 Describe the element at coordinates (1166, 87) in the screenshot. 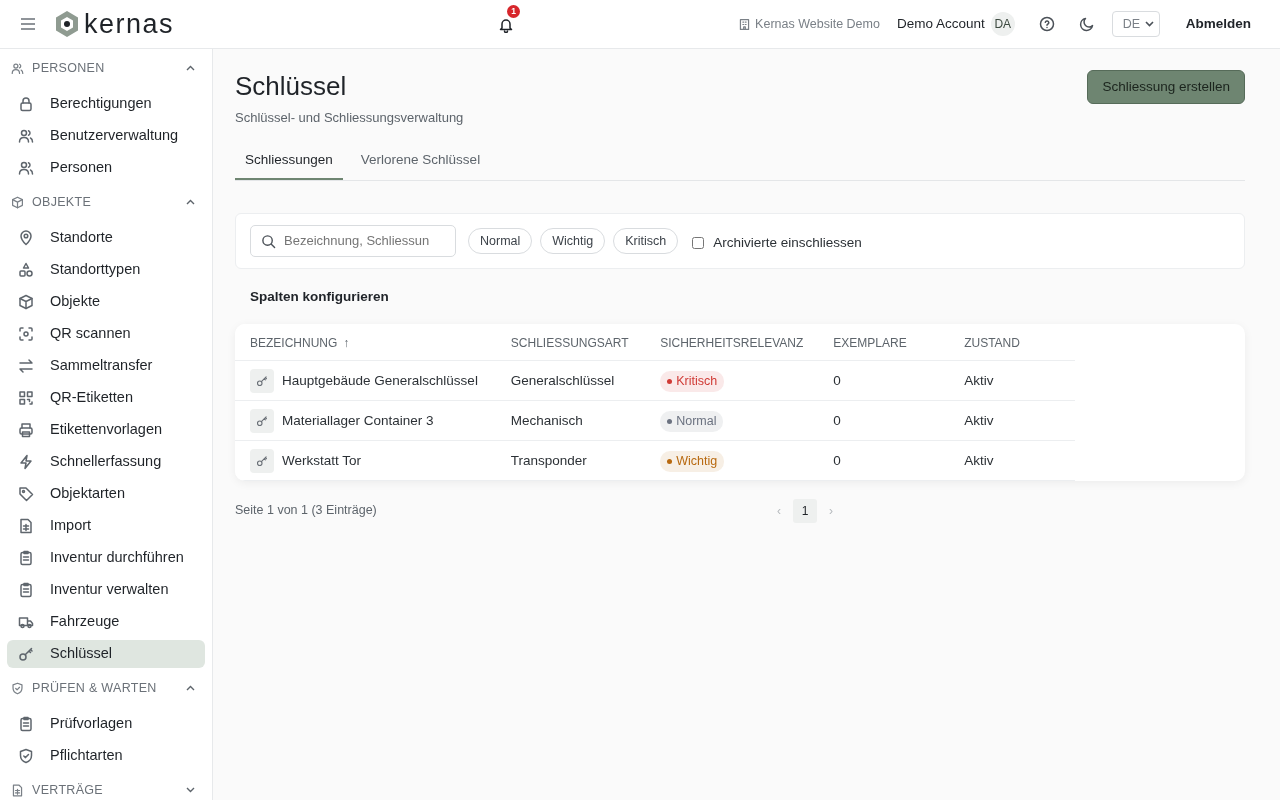

I see `create-closing-button: Schliessung erstellen` at that location.